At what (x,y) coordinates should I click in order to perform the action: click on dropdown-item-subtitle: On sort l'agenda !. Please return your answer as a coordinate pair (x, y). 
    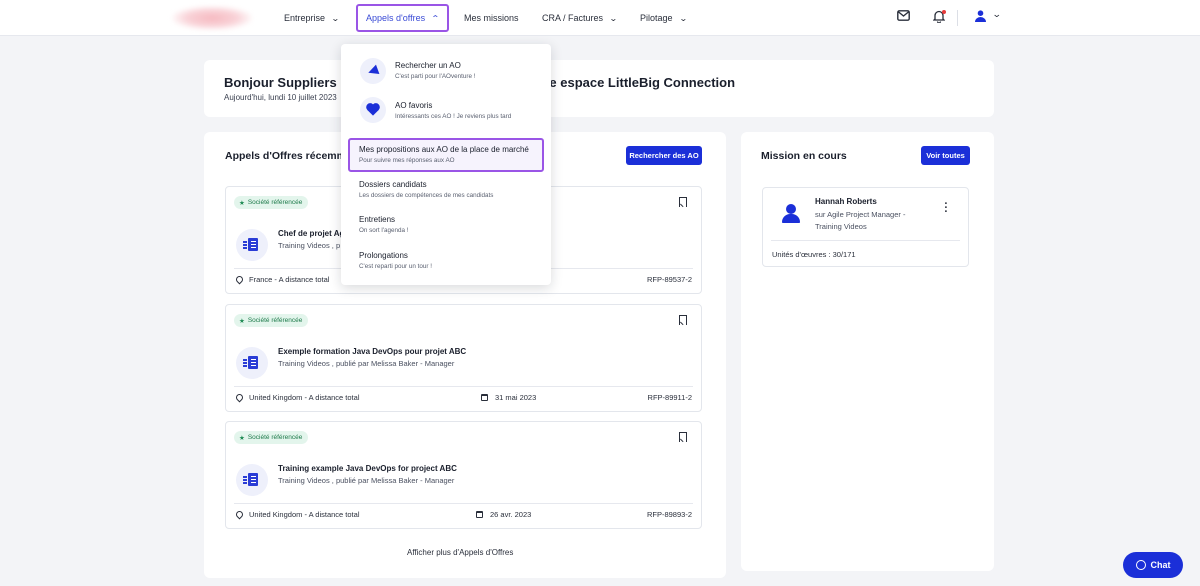
    Looking at the image, I should click on (384, 230).